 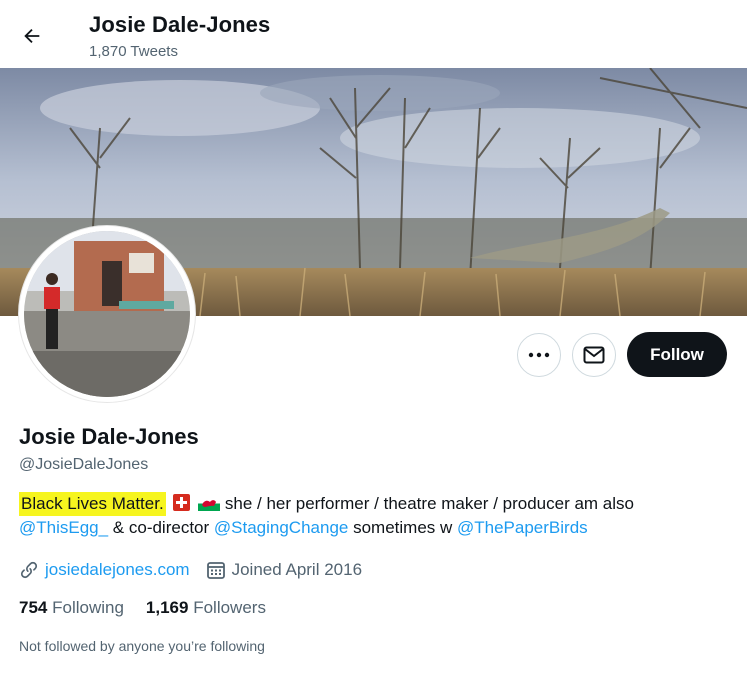 I want to click on link-icon, so click(x=29, y=570).